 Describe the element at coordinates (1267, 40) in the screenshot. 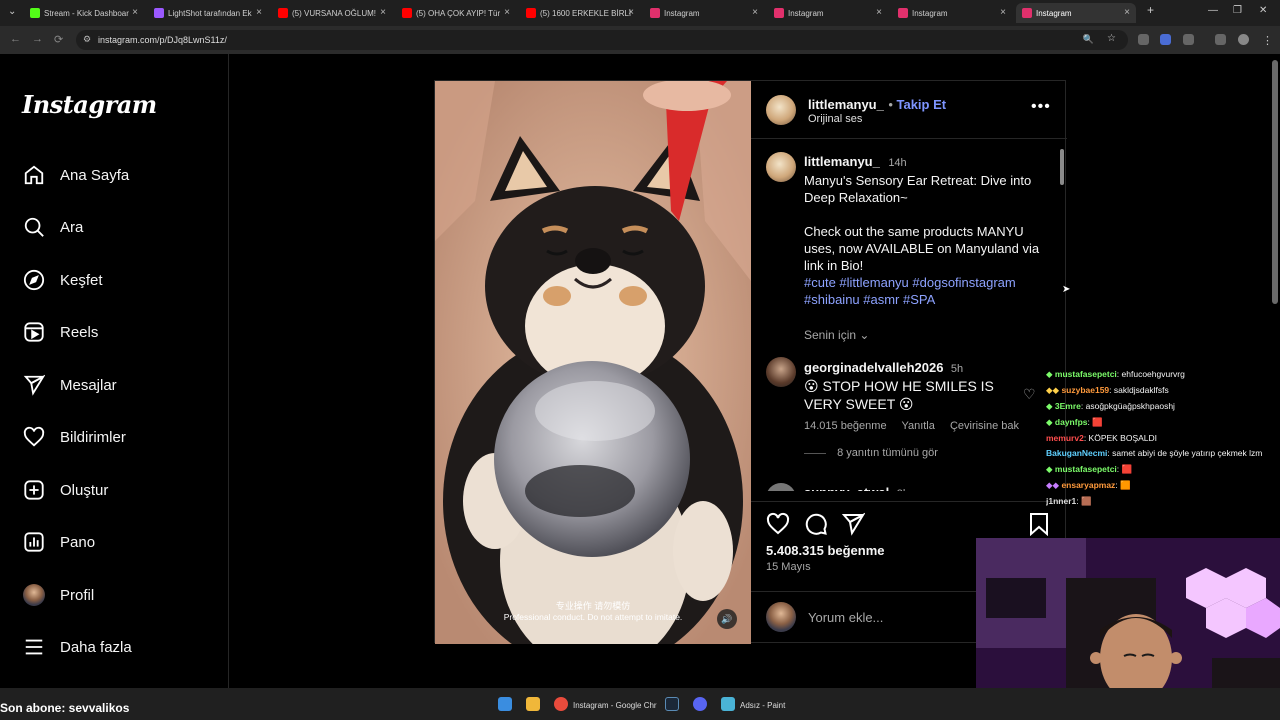

I see `browser-menu-icon: ⋮` at that location.